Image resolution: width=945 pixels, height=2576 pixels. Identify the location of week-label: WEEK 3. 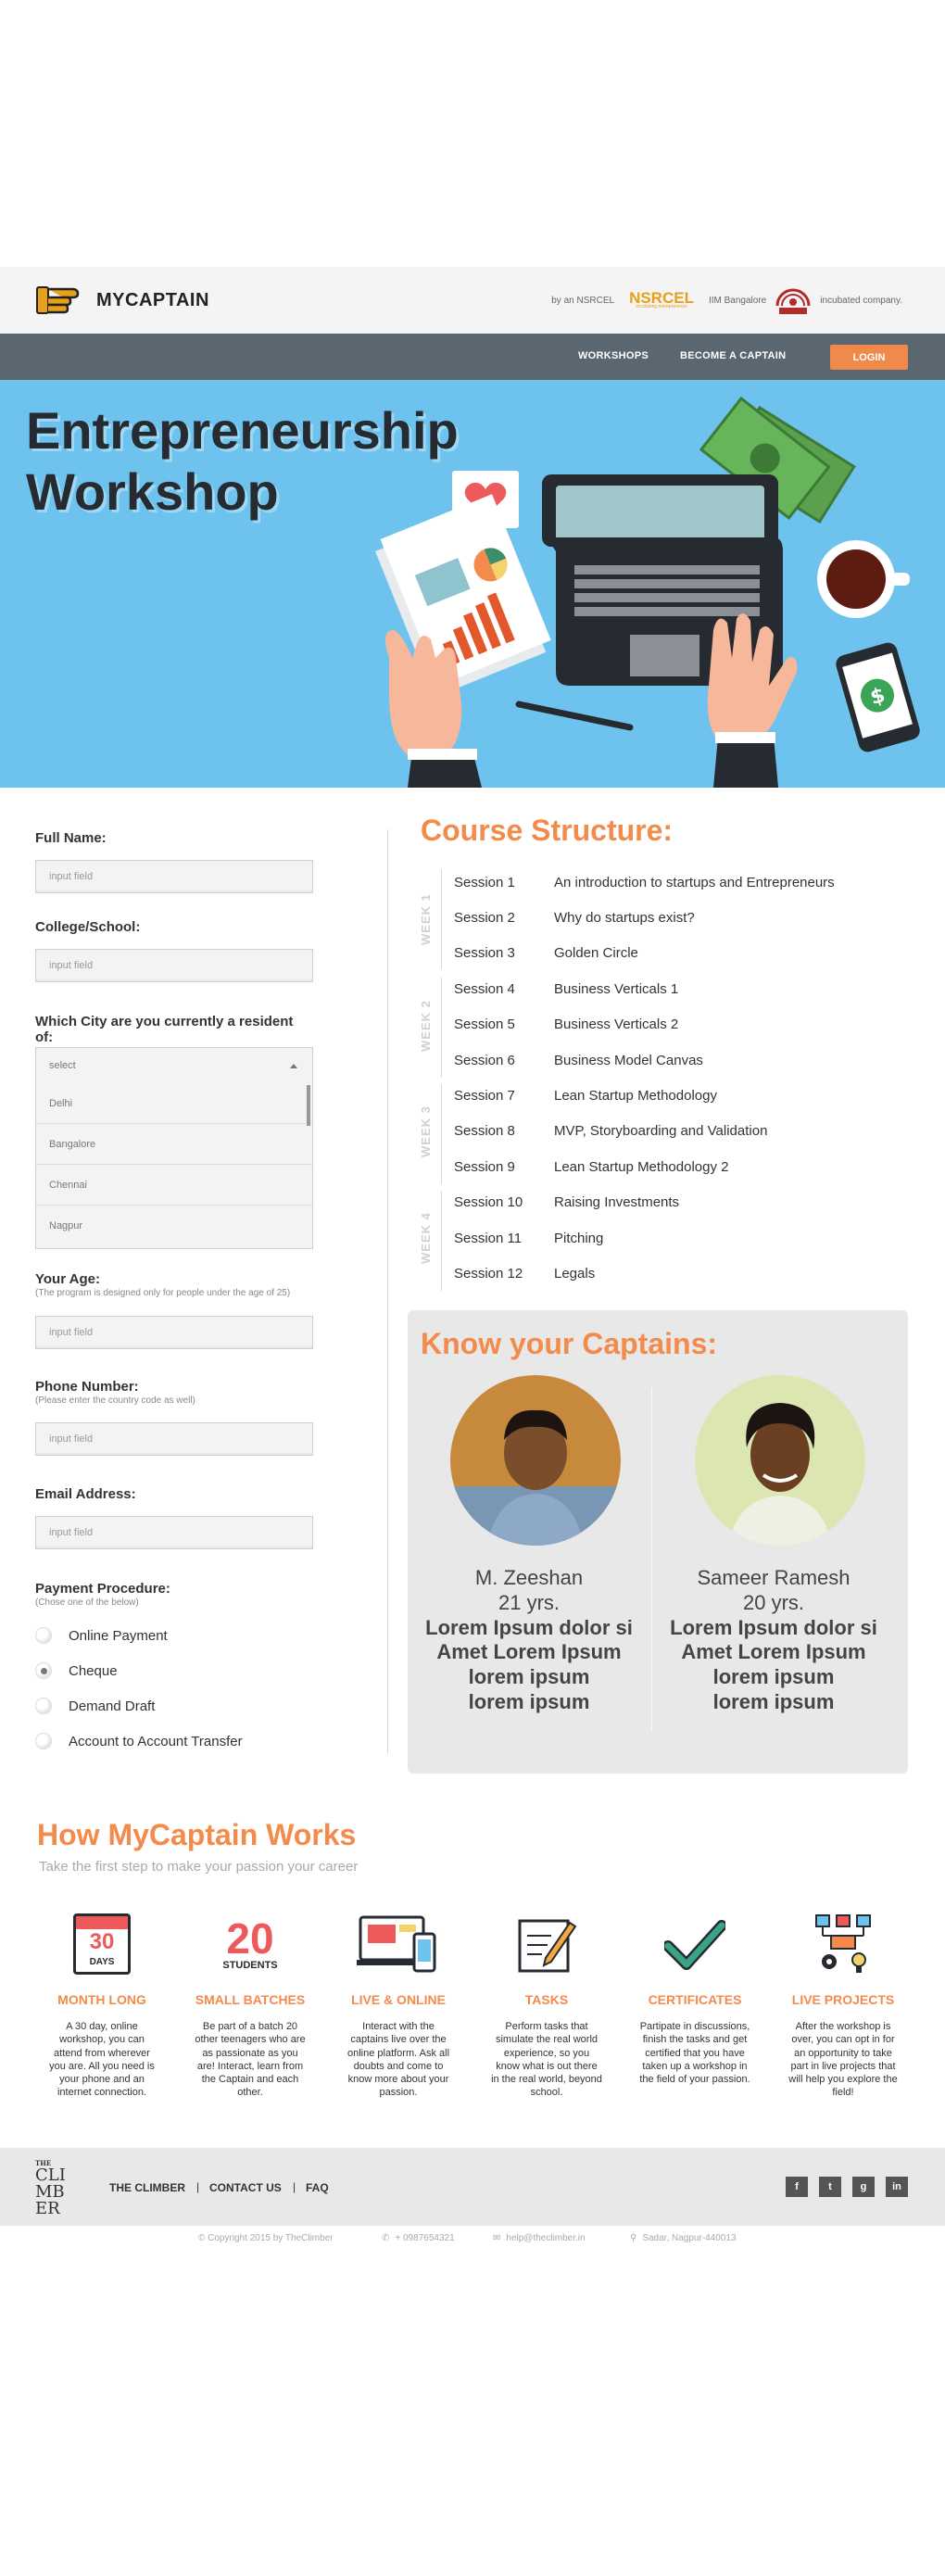
(426, 1131).